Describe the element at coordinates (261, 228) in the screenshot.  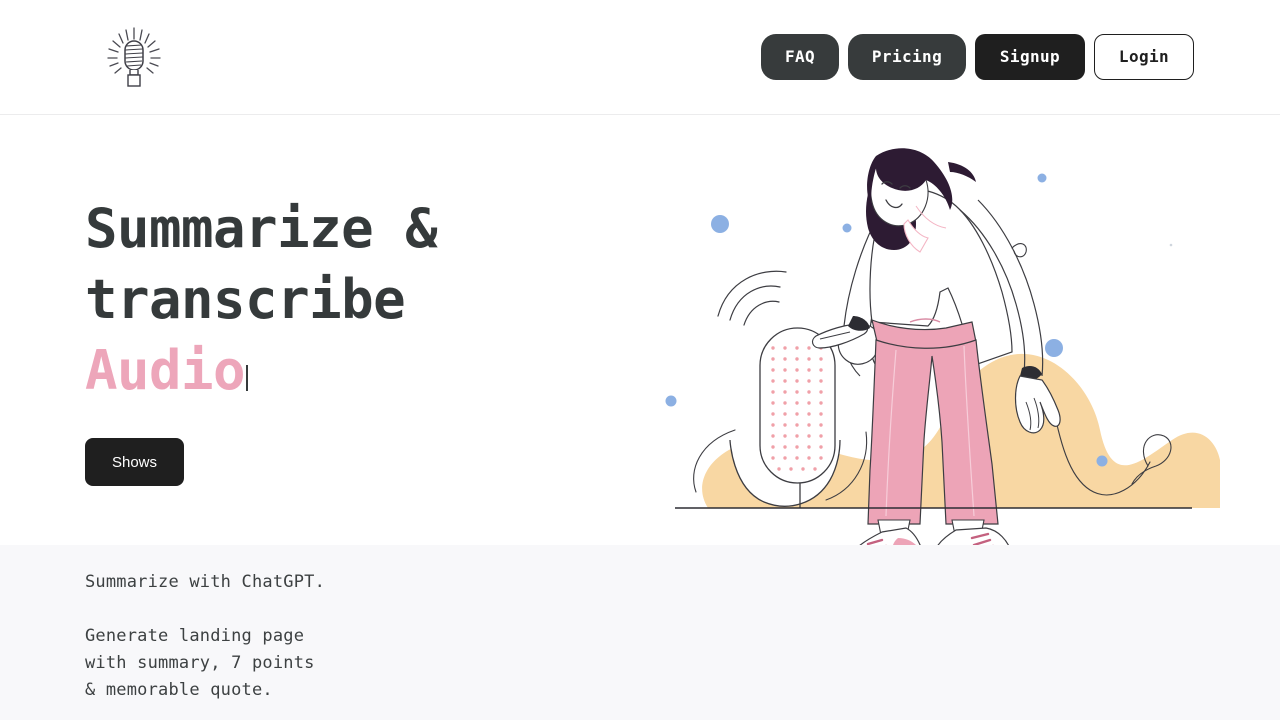
I see `headline-line-1: Summarize &` at that location.